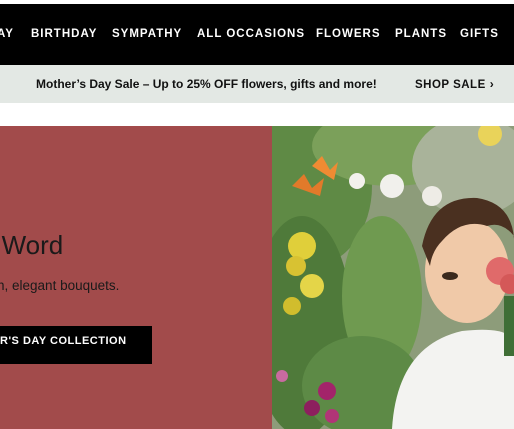 This screenshot has height=429, width=514. I want to click on hero-title: s the Word, so click(32, 245).